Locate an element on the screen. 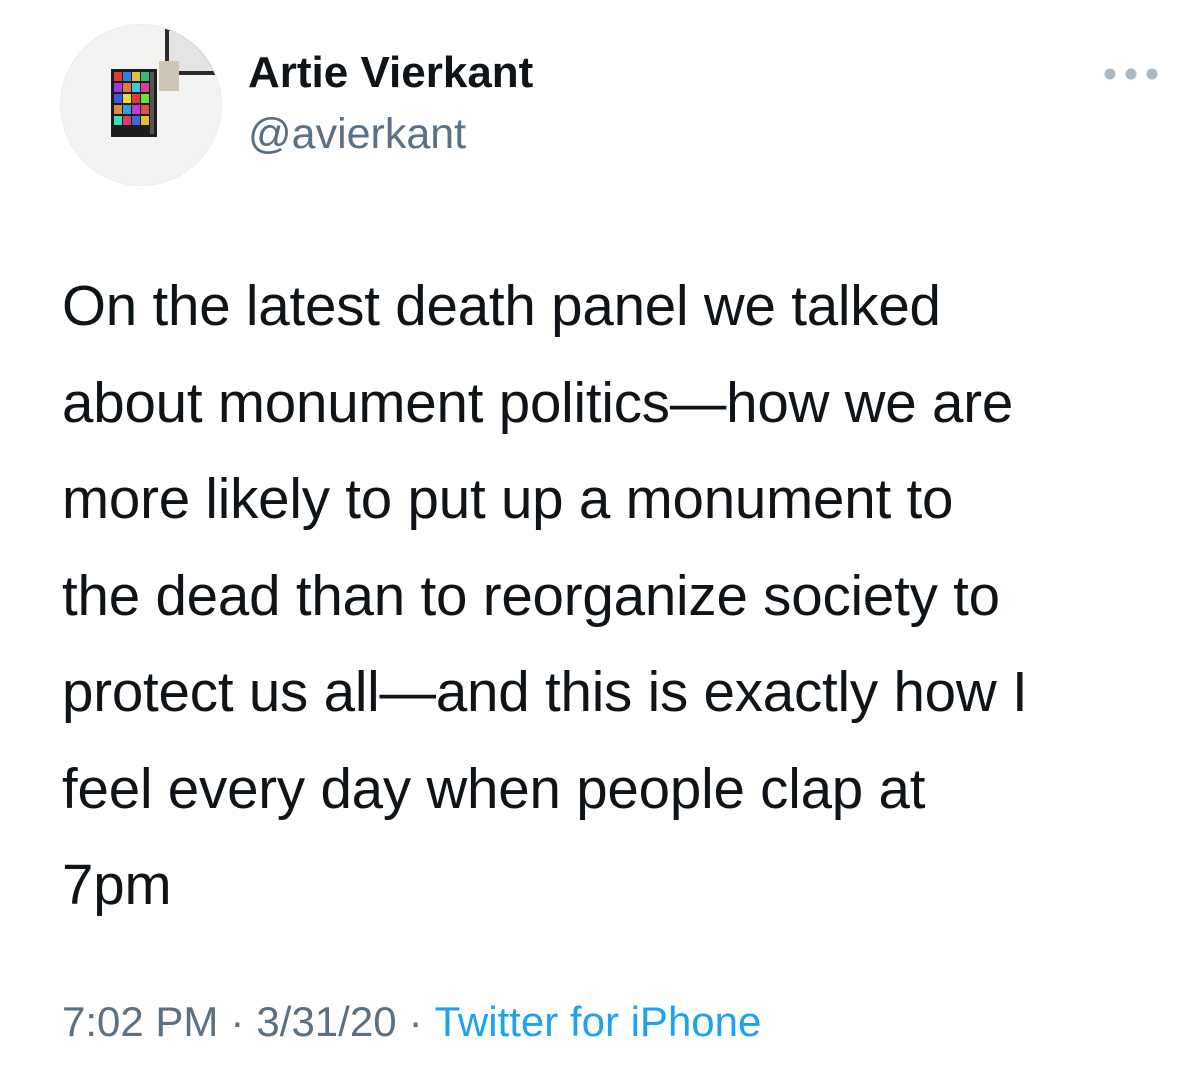 This screenshot has width=1200, height=1070. author-handle: @avierkant is located at coordinates (357, 134).